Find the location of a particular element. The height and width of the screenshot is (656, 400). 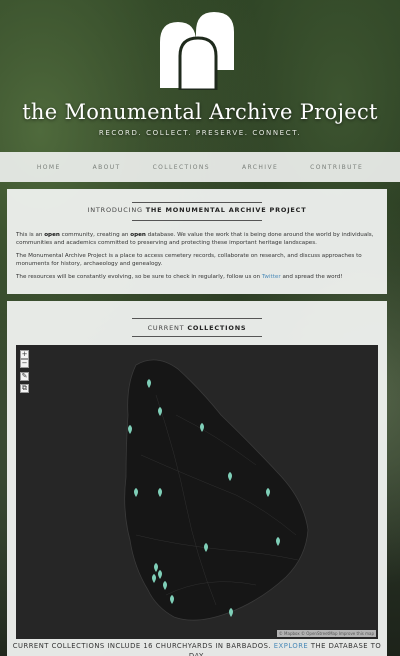

intro-heading-prefix: INTRODUCING is located at coordinates (115, 210).